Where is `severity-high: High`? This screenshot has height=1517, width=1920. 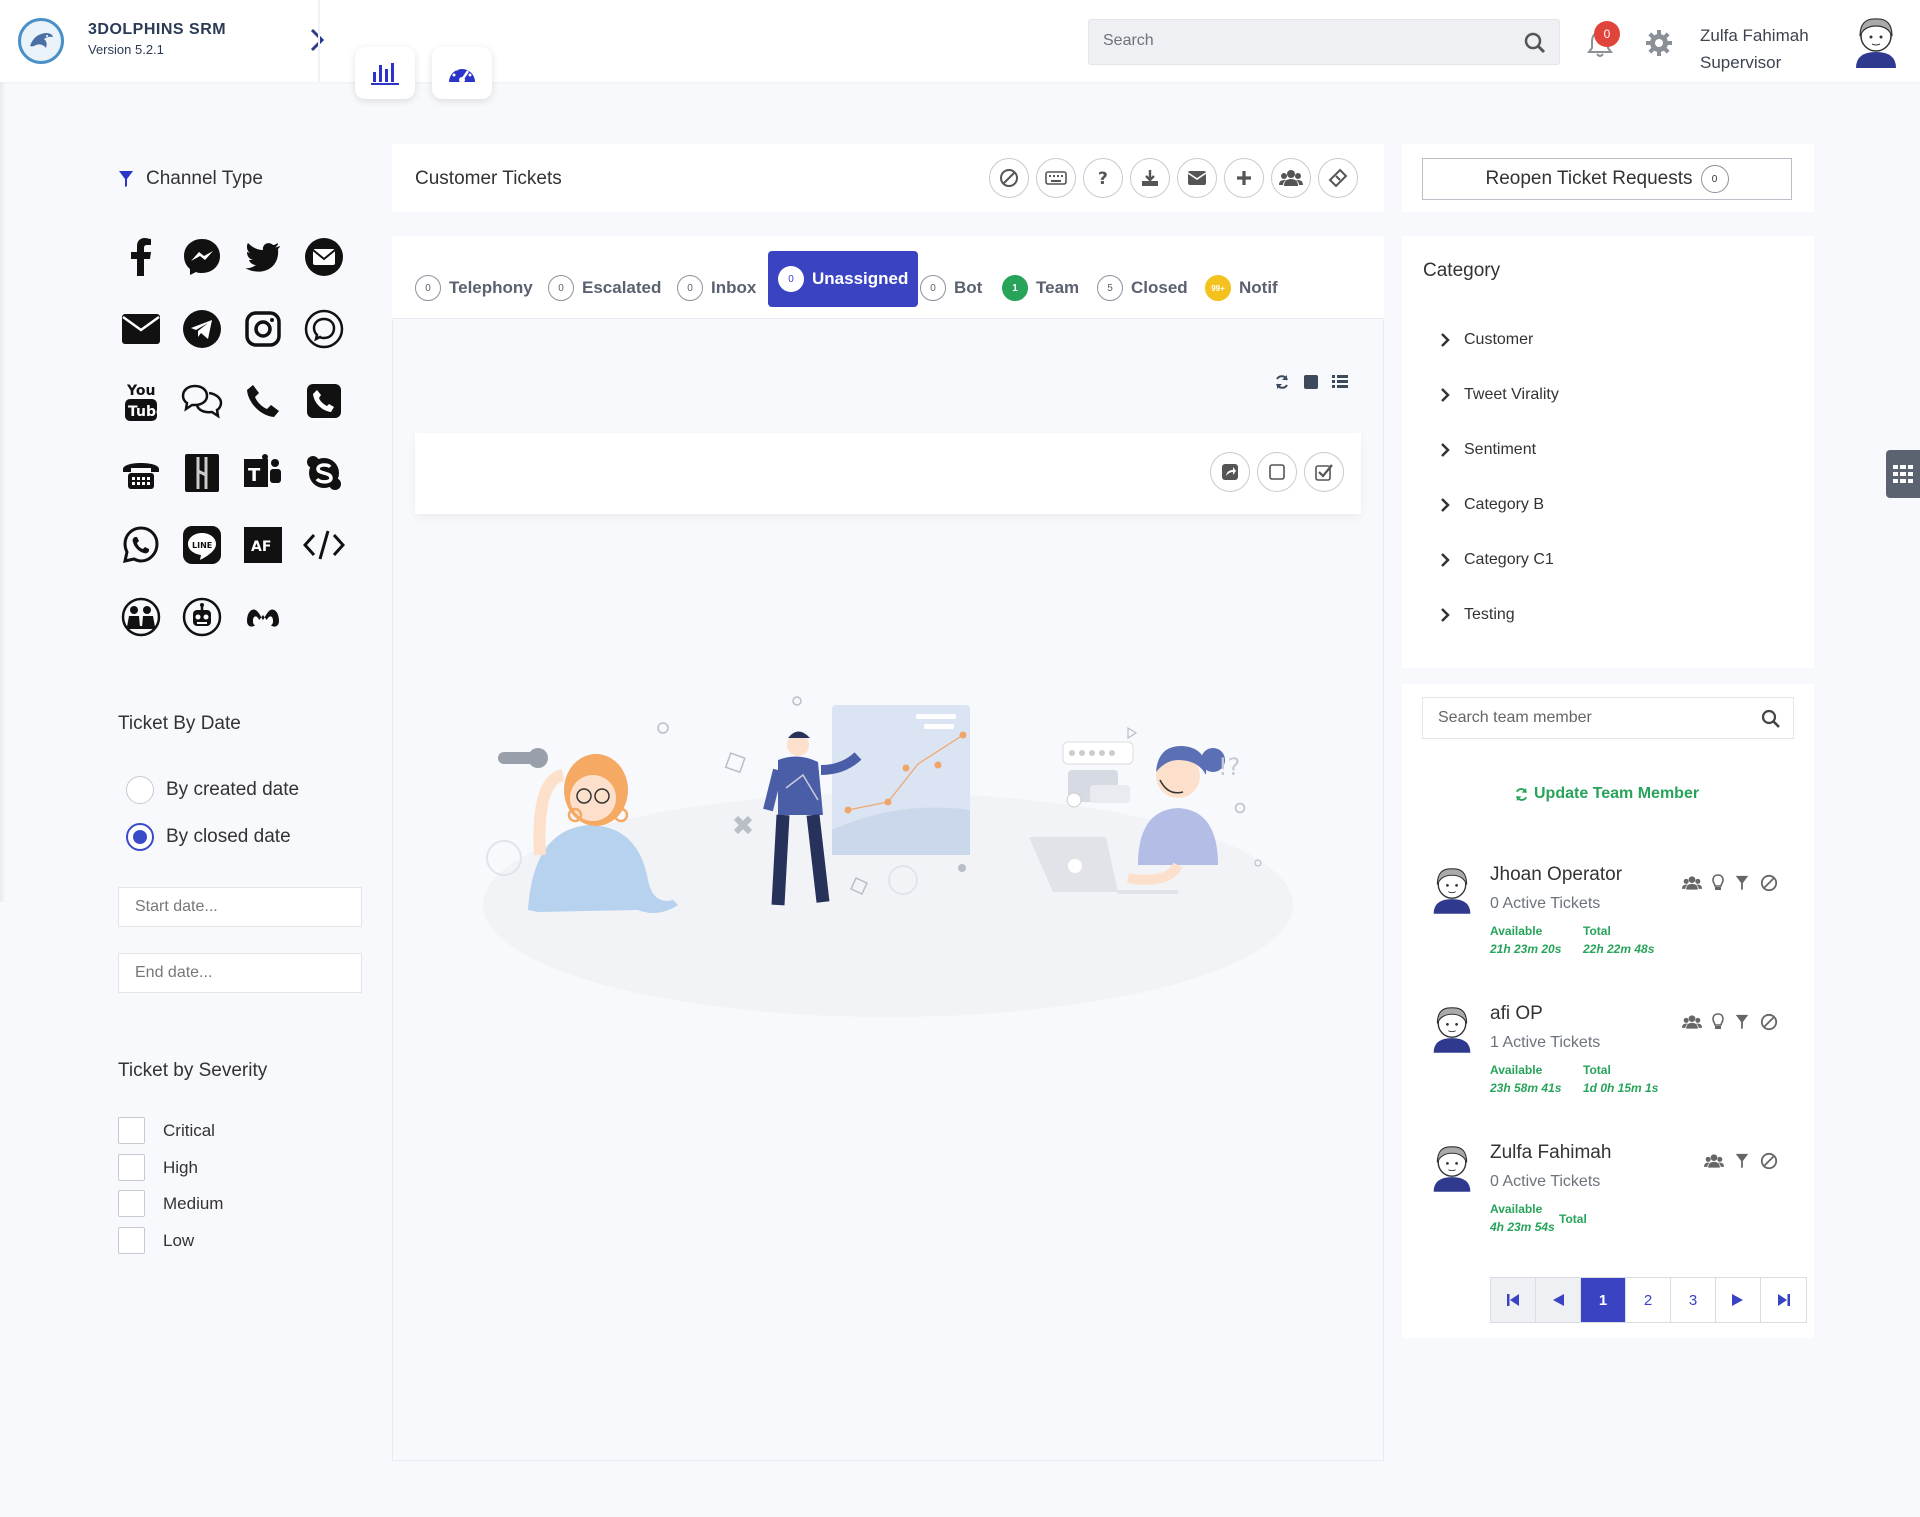 severity-high: High is located at coordinates (158, 1167).